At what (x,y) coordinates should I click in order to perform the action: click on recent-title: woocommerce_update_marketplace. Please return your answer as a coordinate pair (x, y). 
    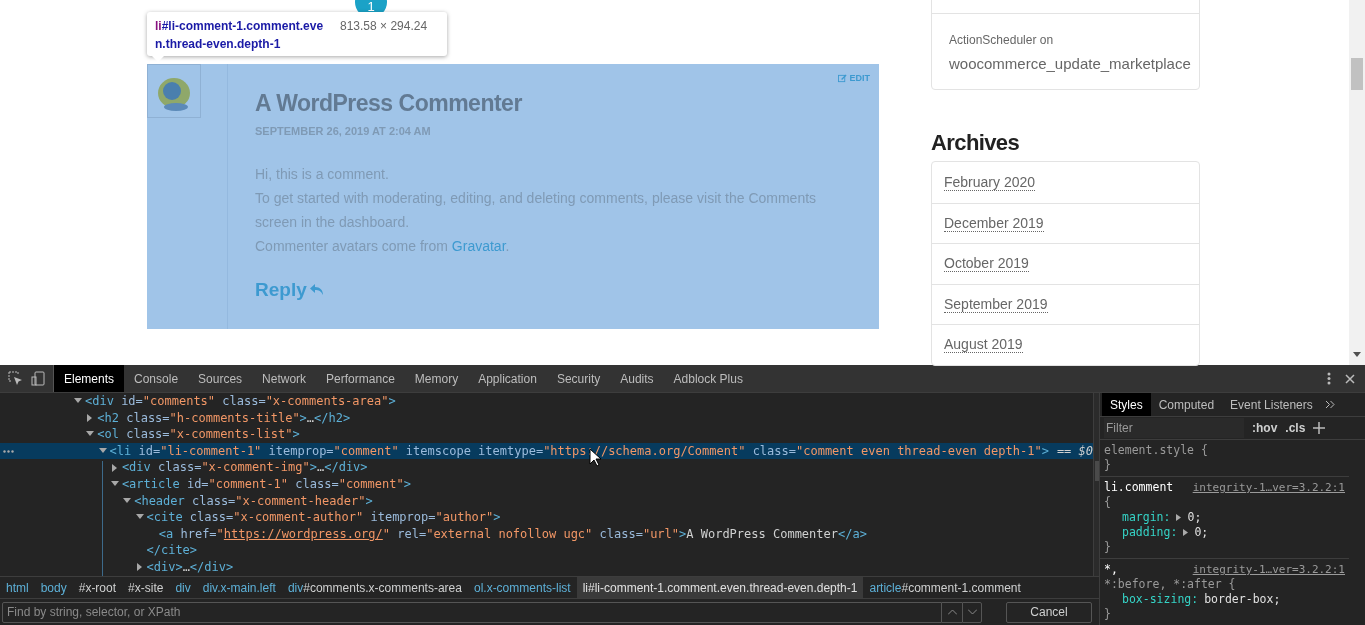
    Looking at the image, I should click on (1070, 64).